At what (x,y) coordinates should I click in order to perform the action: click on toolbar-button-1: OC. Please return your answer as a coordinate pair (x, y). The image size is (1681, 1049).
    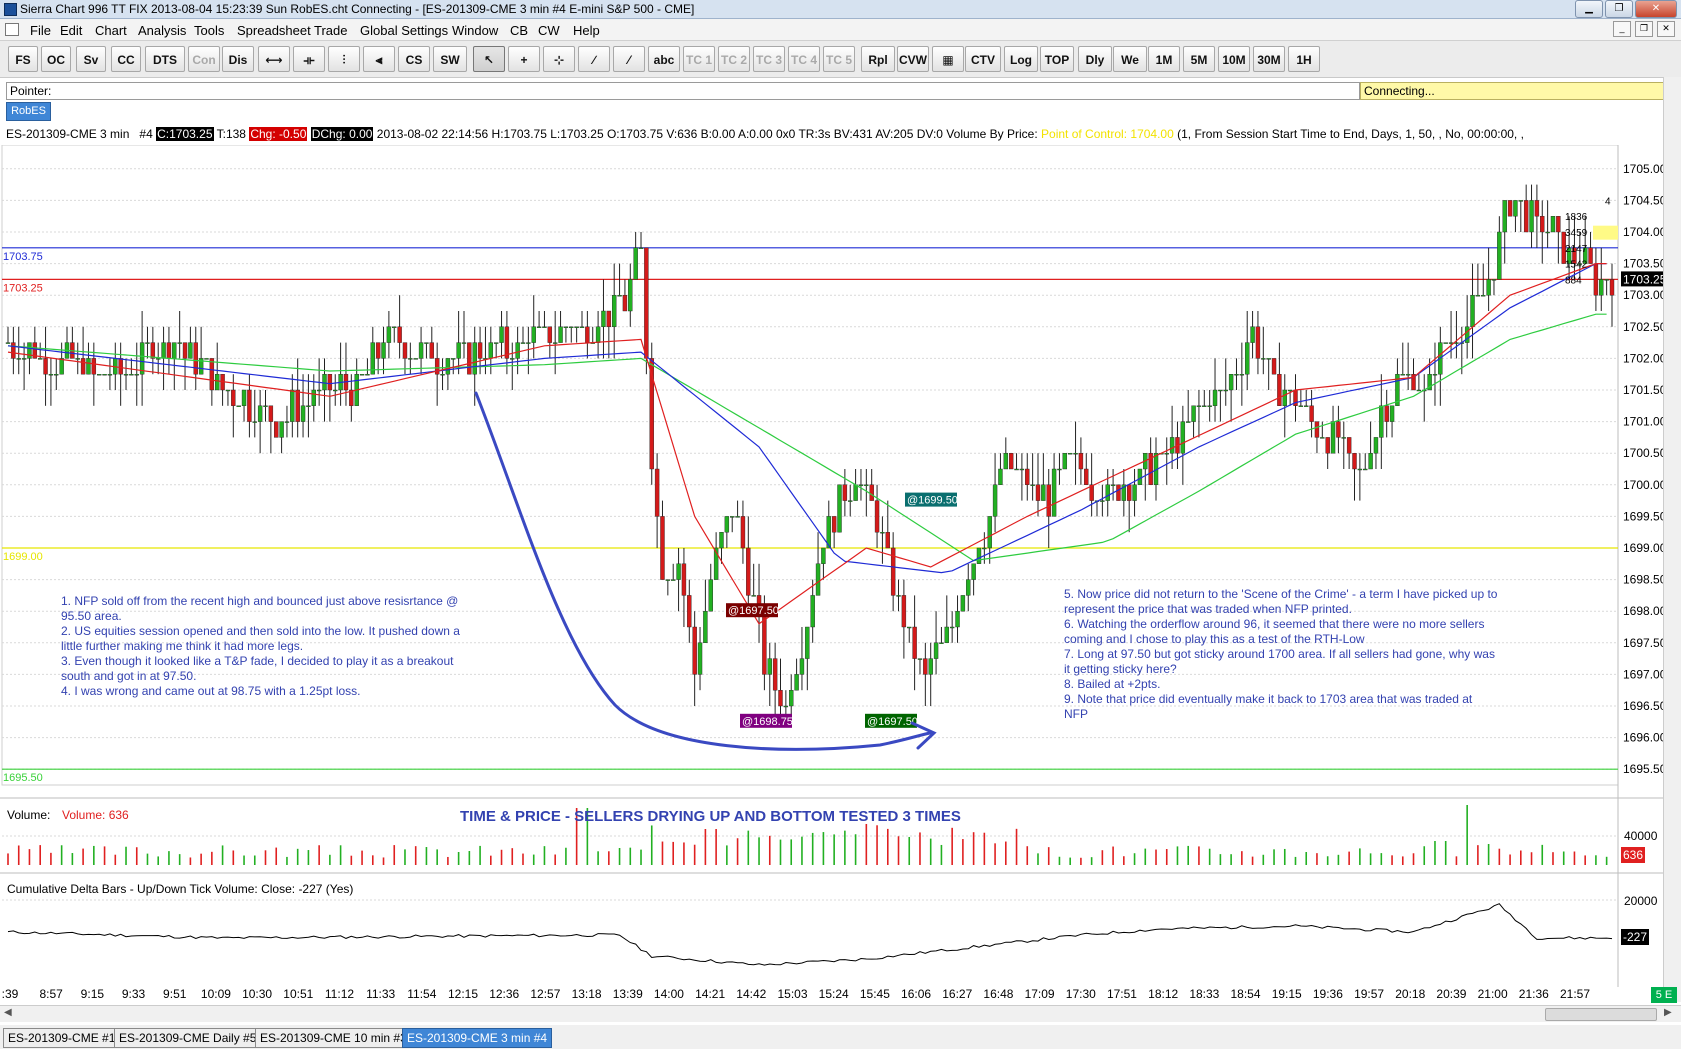
    Looking at the image, I should click on (56, 59).